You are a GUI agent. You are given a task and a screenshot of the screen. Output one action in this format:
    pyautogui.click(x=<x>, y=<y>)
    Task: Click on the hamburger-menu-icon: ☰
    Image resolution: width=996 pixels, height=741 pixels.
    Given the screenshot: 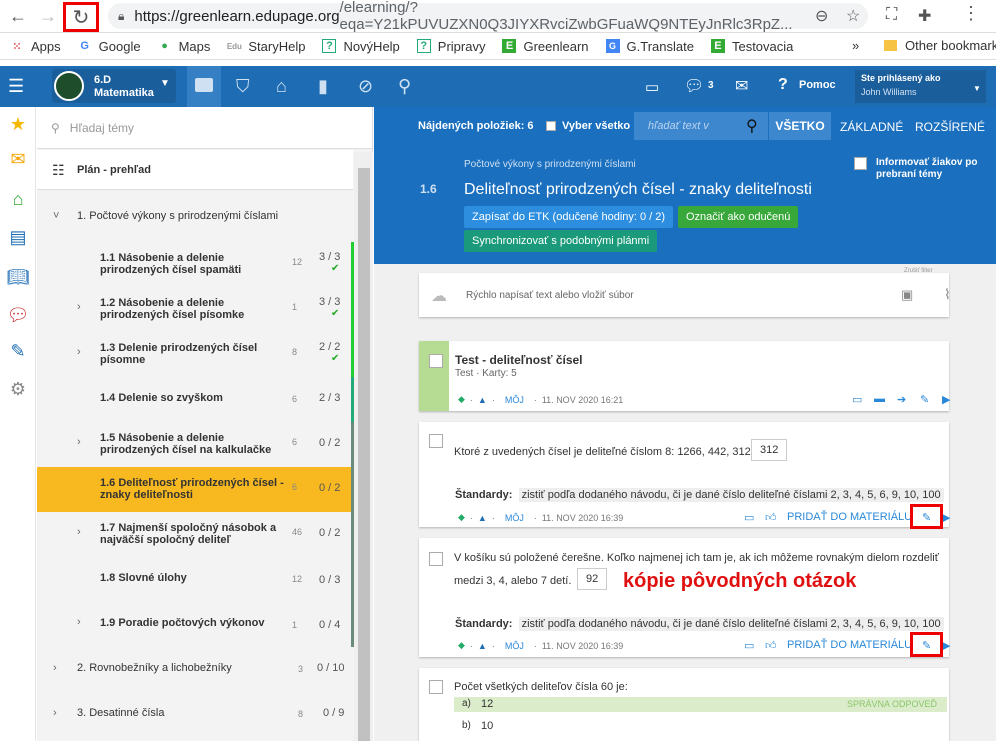 What is the action you would take?
    pyautogui.click(x=16, y=86)
    